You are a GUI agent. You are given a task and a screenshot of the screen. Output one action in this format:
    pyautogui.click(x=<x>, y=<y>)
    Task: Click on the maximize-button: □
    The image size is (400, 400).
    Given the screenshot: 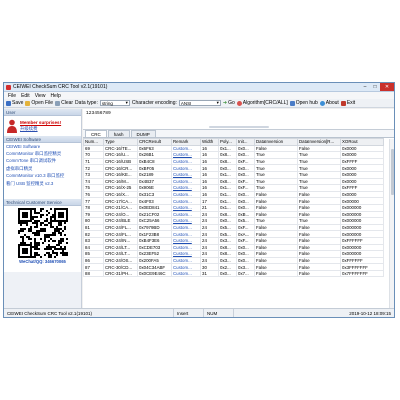 What is the action you would take?
    pyautogui.click(x=375, y=87)
    